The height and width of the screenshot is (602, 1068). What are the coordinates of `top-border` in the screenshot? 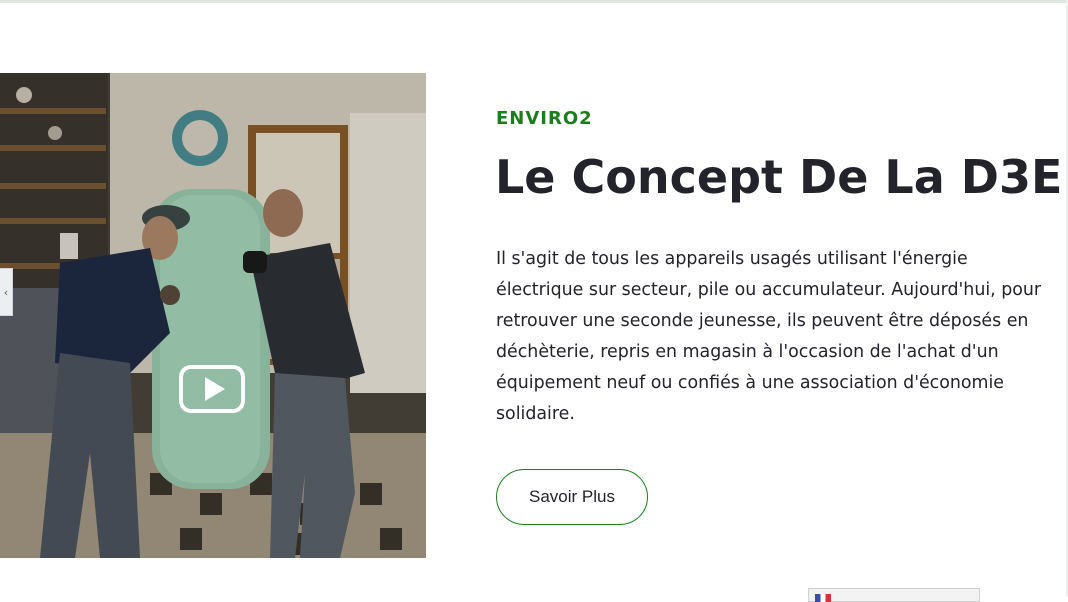 It's located at (534, 1).